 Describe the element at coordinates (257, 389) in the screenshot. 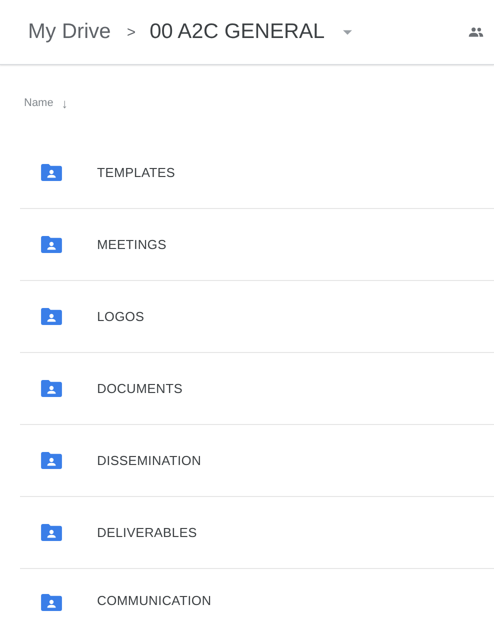

I see `folder-row: DOCUMENTS` at that location.